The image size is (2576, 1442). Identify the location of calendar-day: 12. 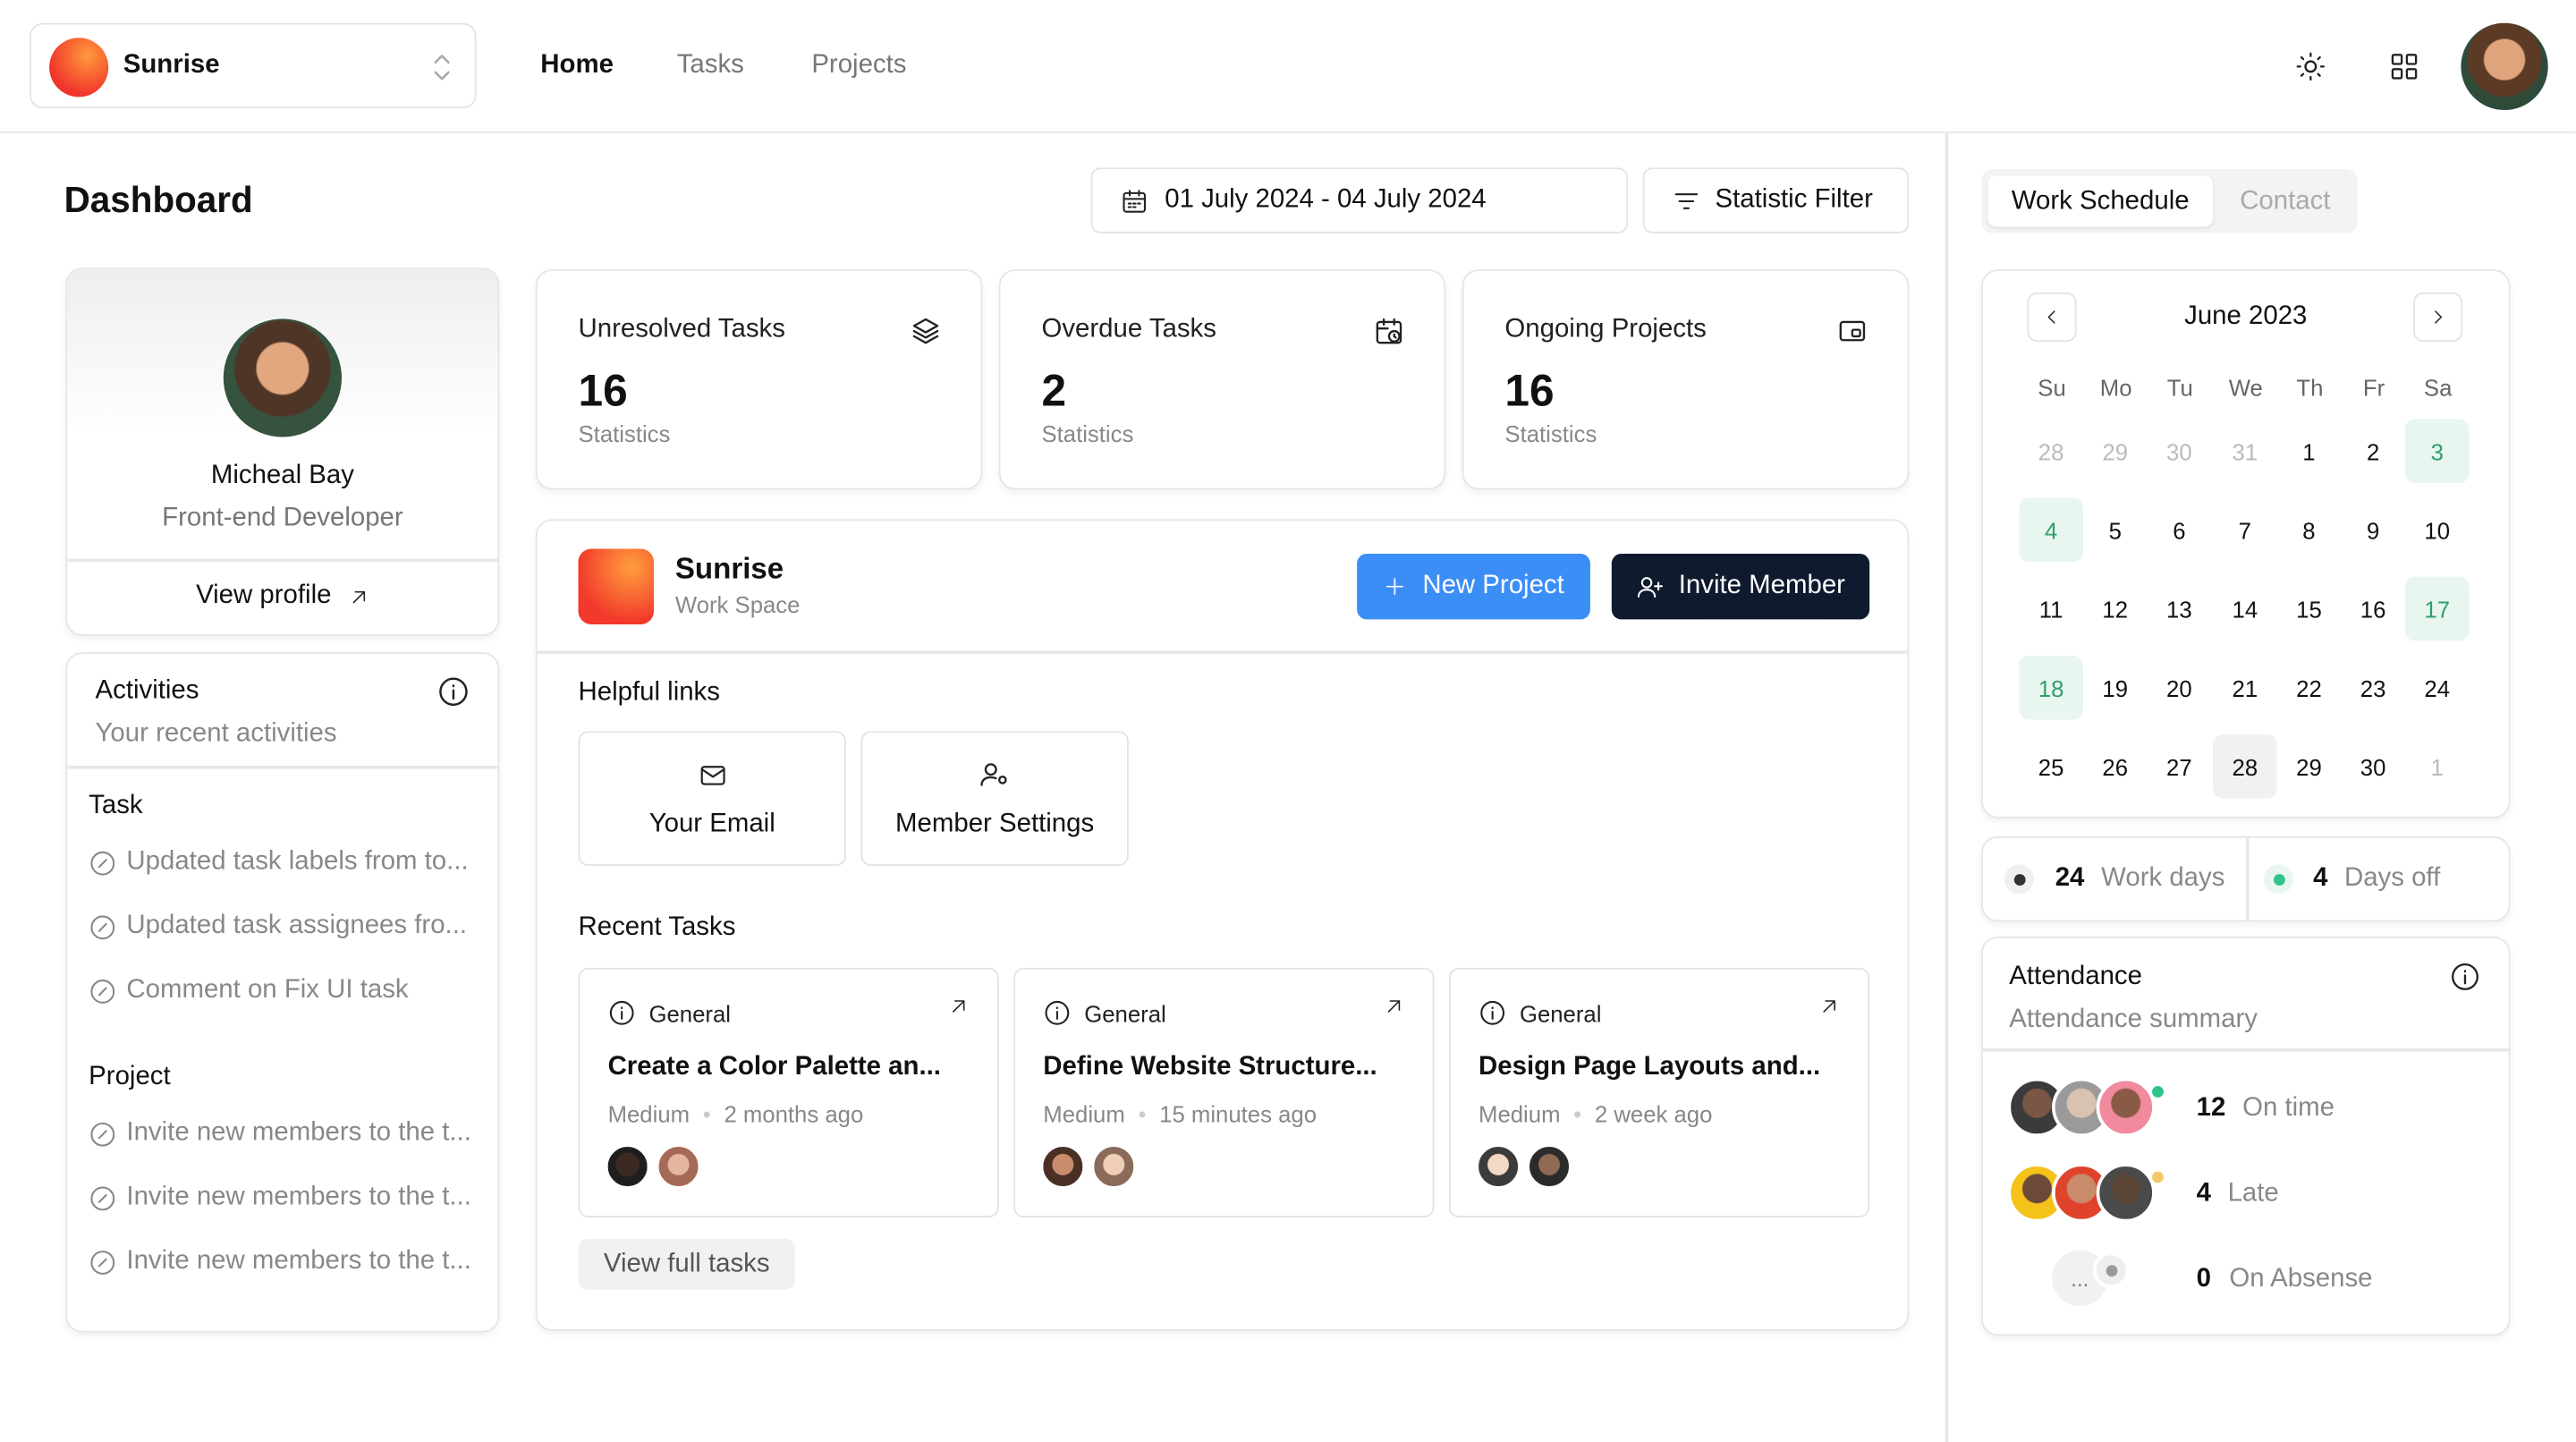
(2115, 609).